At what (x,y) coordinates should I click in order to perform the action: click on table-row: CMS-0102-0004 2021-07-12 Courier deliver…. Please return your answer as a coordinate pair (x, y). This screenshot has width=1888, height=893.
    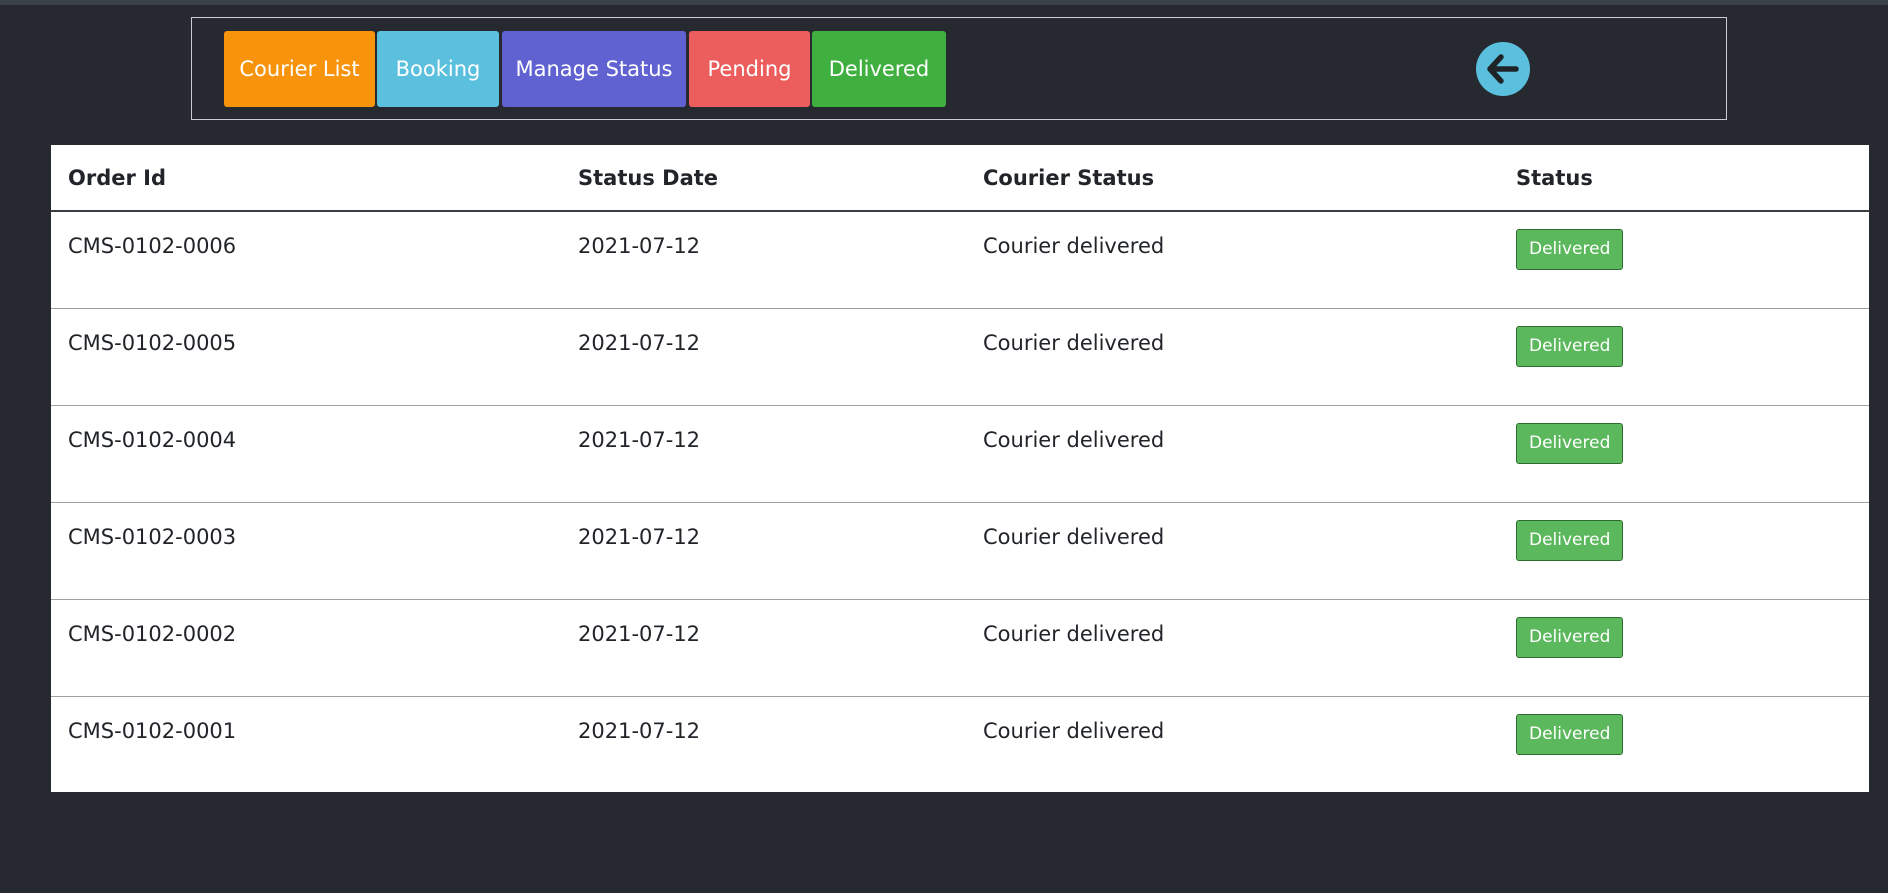
    Looking at the image, I should click on (960, 453).